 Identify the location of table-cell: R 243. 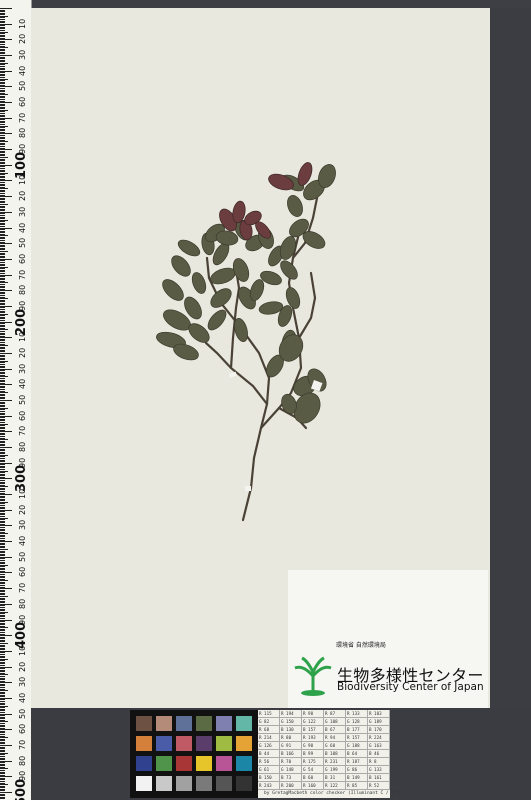
(269, 786).